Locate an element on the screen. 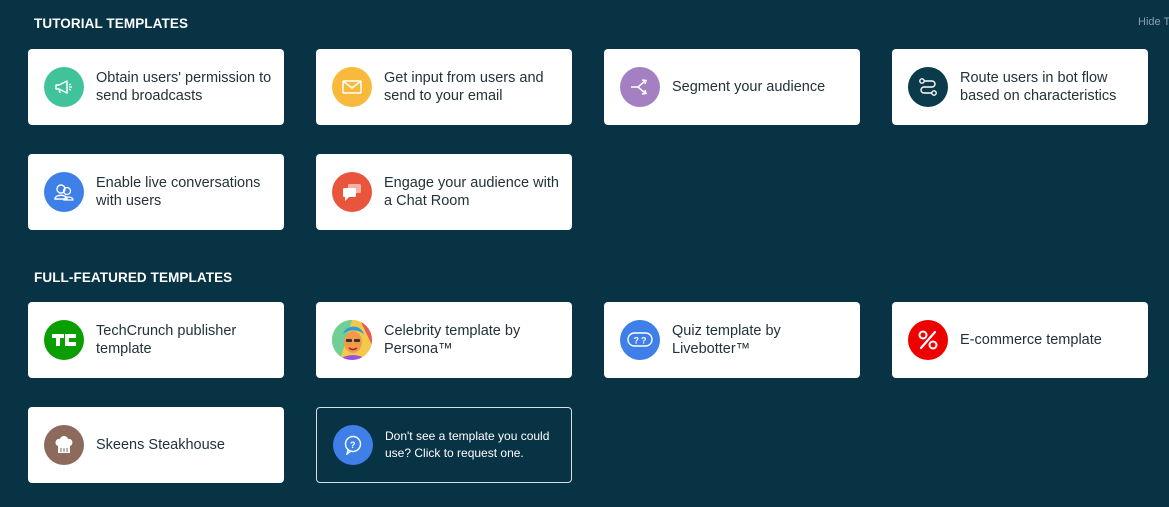  chef-hat-icon is located at coordinates (64, 445).